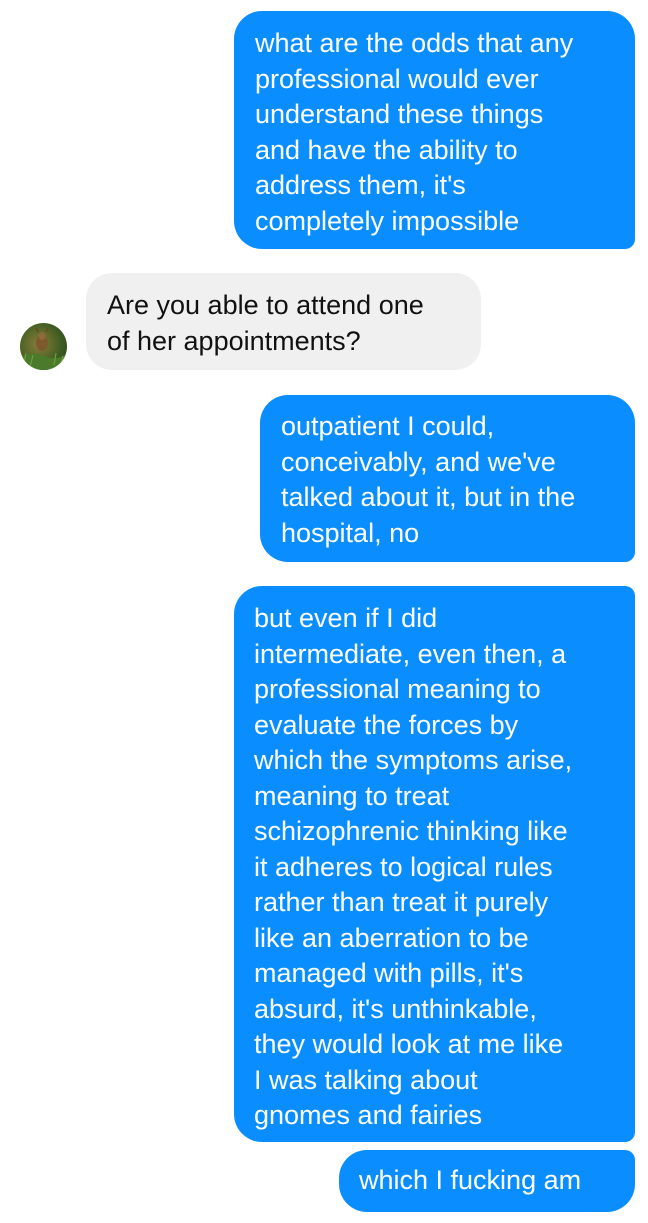 Image resolution: width=648 pixels, height=1223 pixels. I want to click on contact-avatar, so click(43, 346).